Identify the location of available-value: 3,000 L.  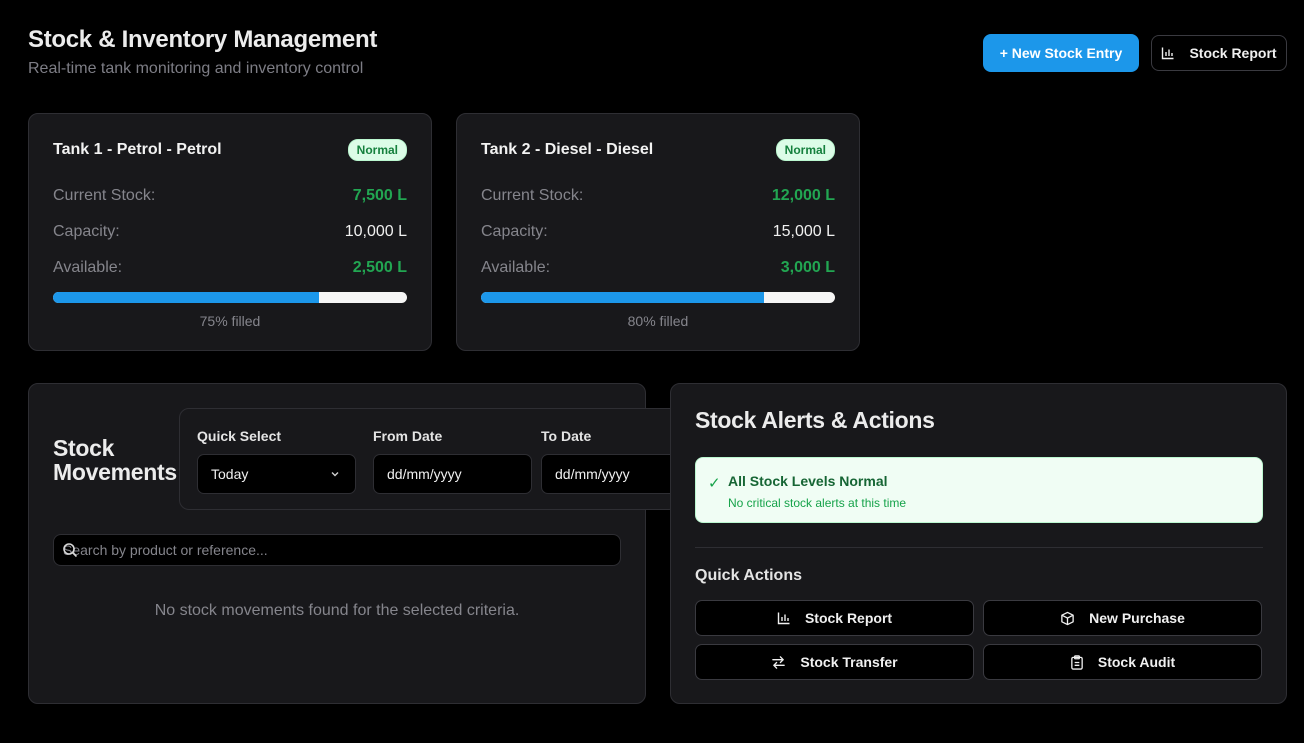
(807, 267).